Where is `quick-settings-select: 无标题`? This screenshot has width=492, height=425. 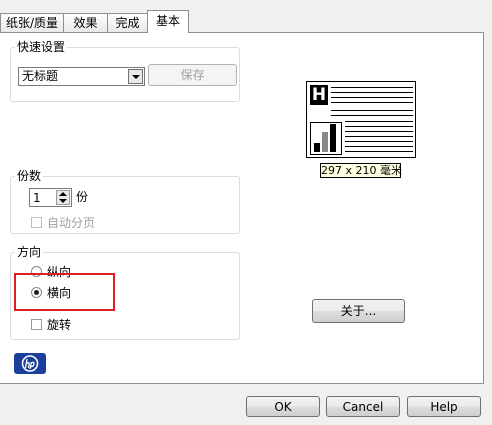 quick-settings-select: 无标题 is located at coordinates (81, 76).